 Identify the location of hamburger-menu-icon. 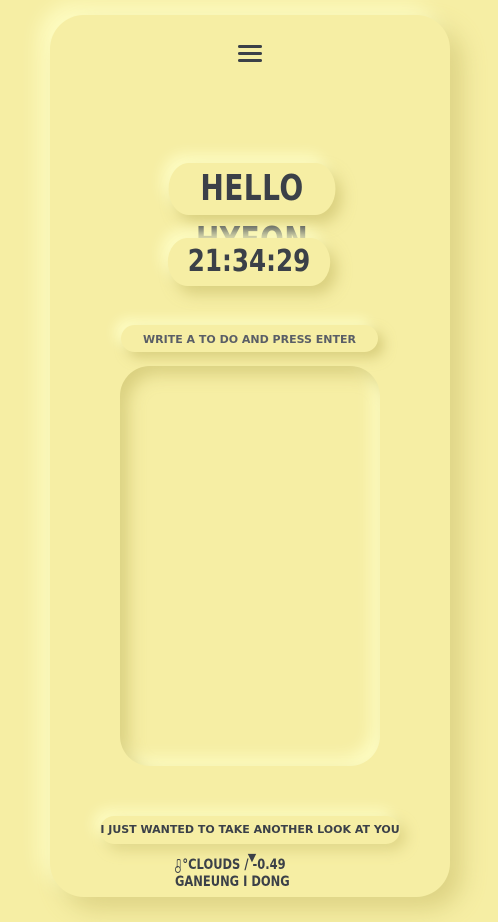
(250, 54).